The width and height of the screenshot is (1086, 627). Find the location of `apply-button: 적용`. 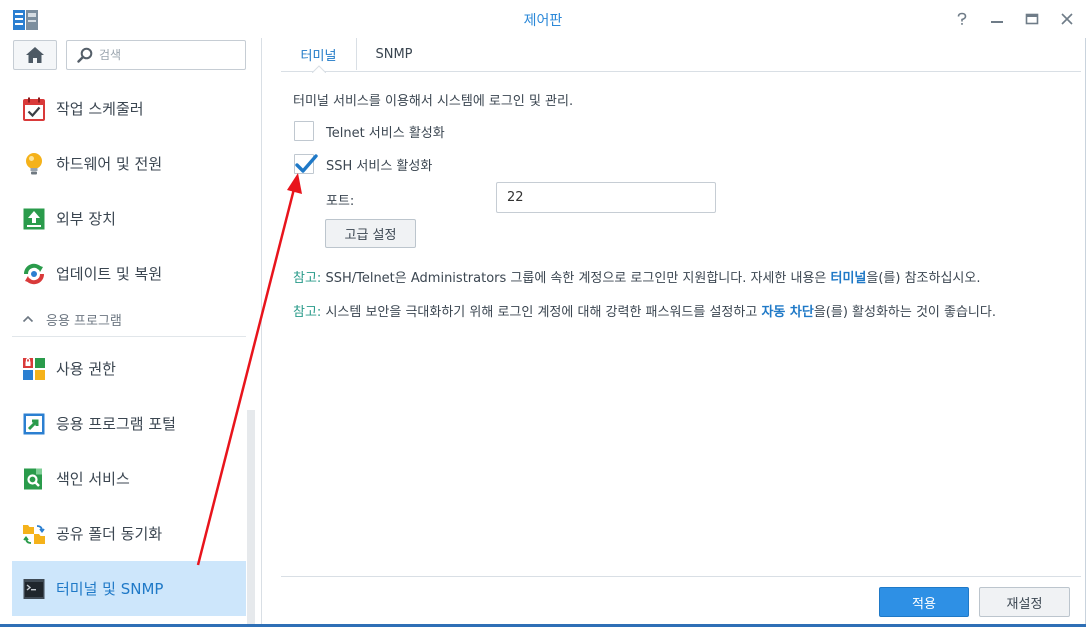

apply-button: 적용 is located at coordinates (924, 602).